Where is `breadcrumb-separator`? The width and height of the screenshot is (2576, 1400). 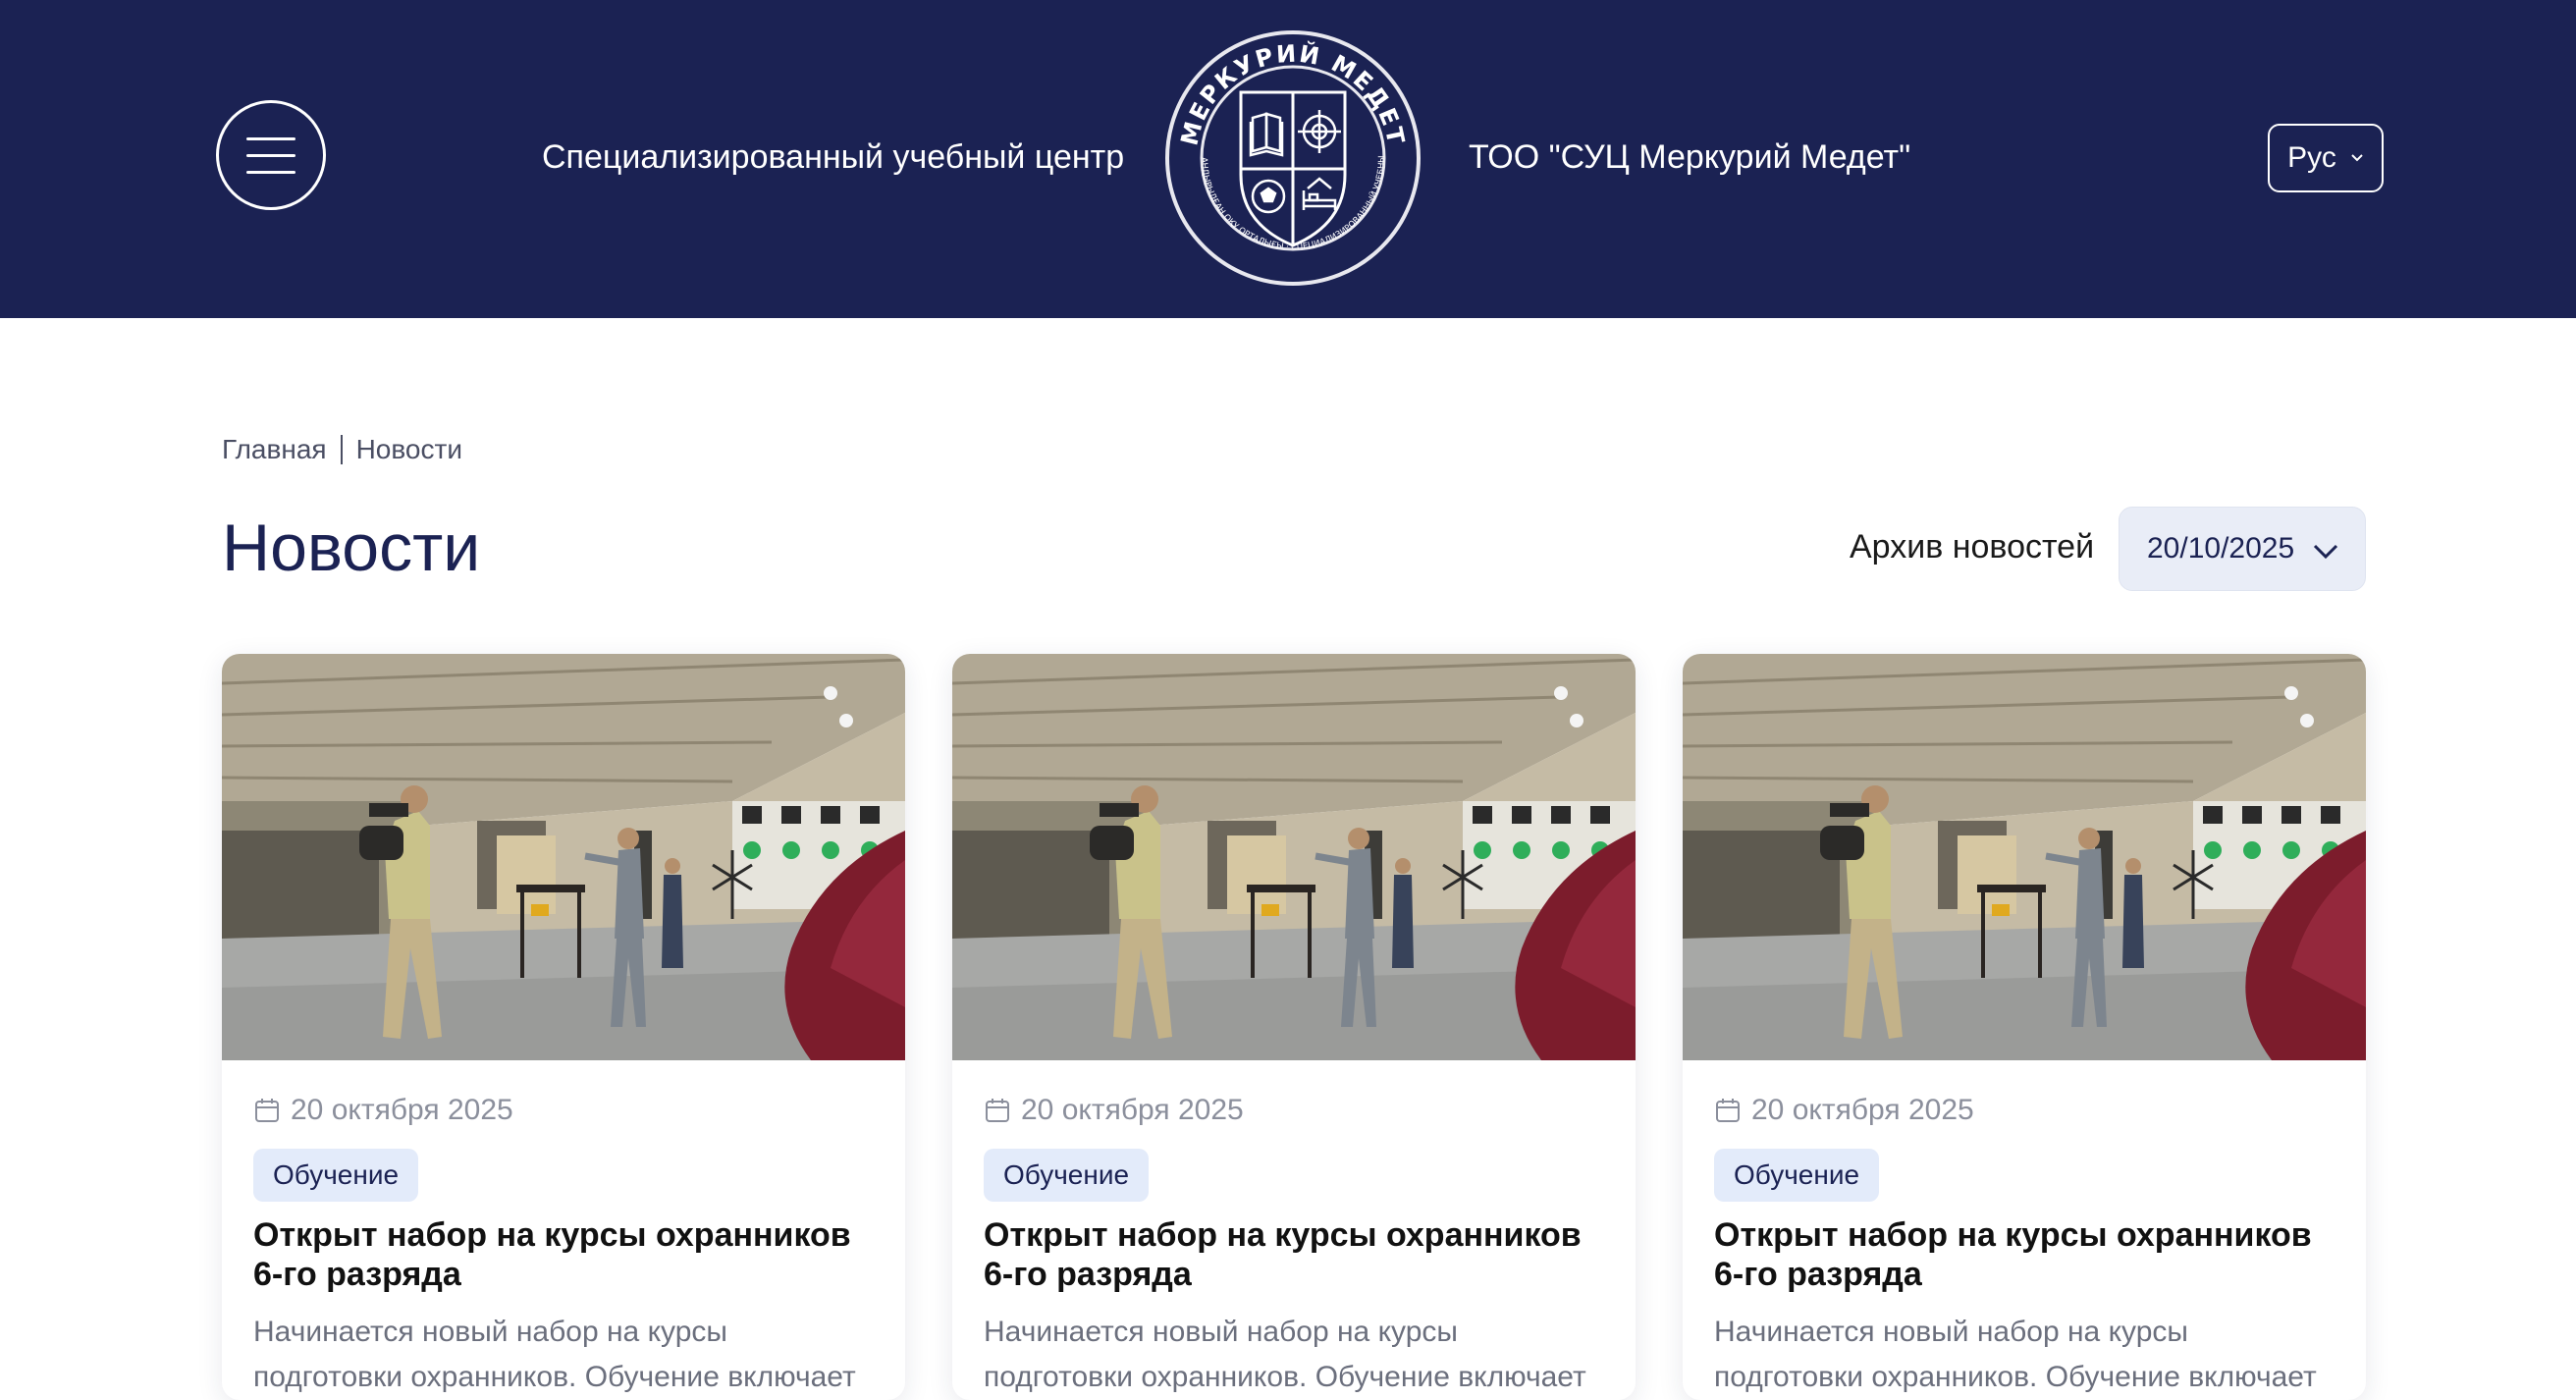 breadcrumb-separator is located at coordinates (341, 449).